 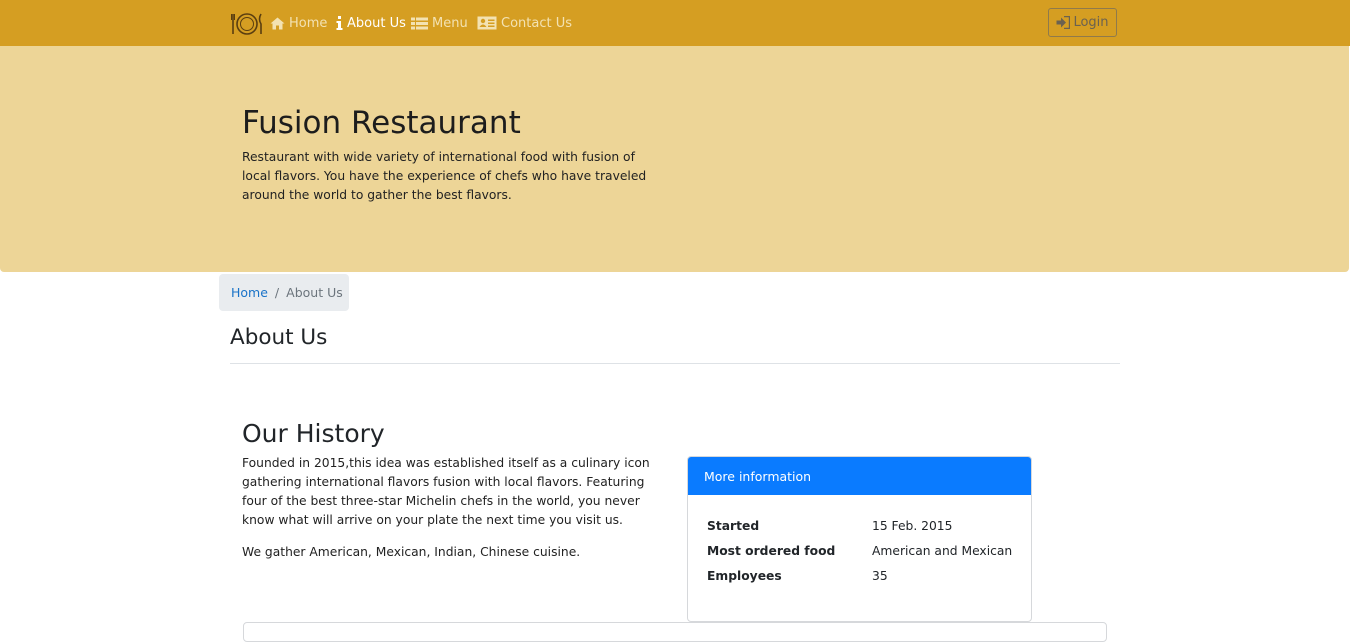 I want to click on breadcrumb-current: About Us, so click(x=314, y=292).